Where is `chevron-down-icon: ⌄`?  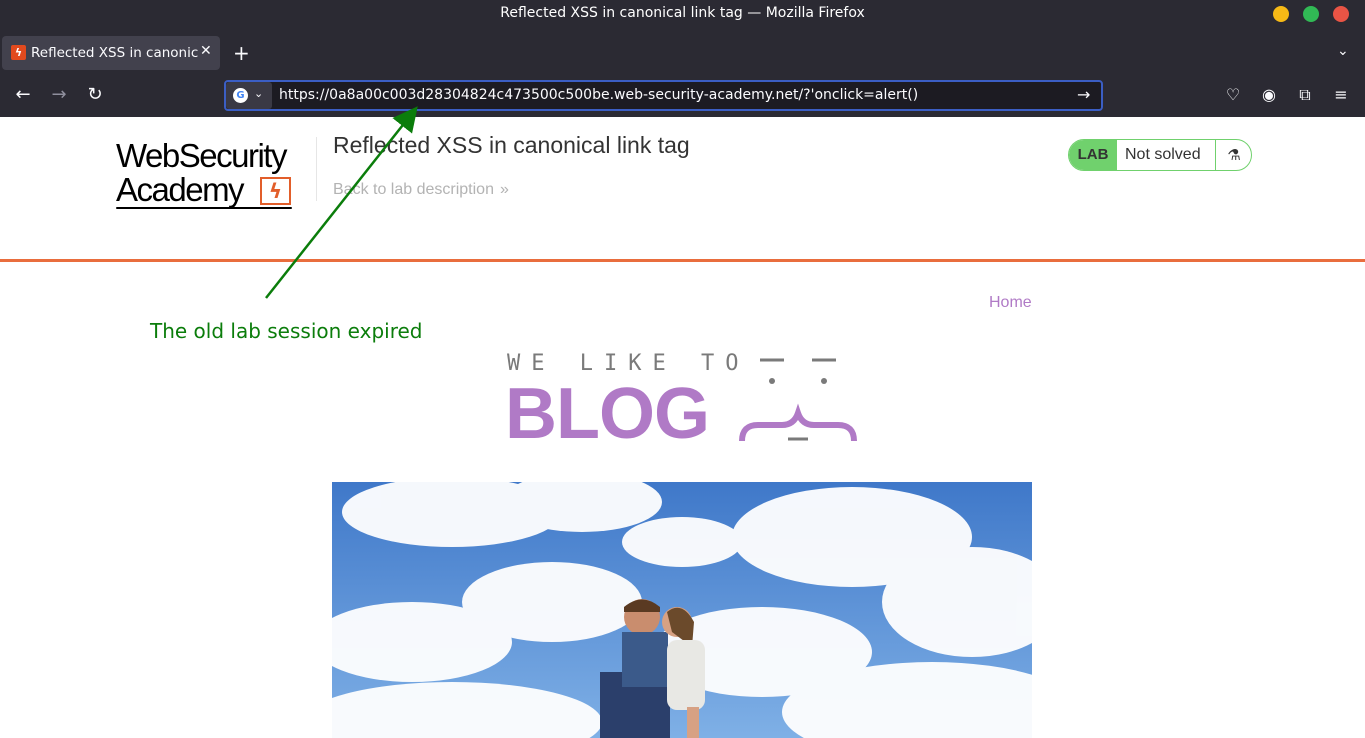 chevron-down-icon: ⌄ is located at coordinates (259, 93).